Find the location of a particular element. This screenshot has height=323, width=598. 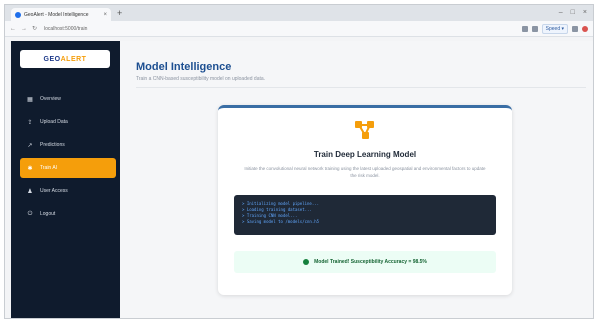

sidebar-item-label: User Access is located at coordinates (54, 191).